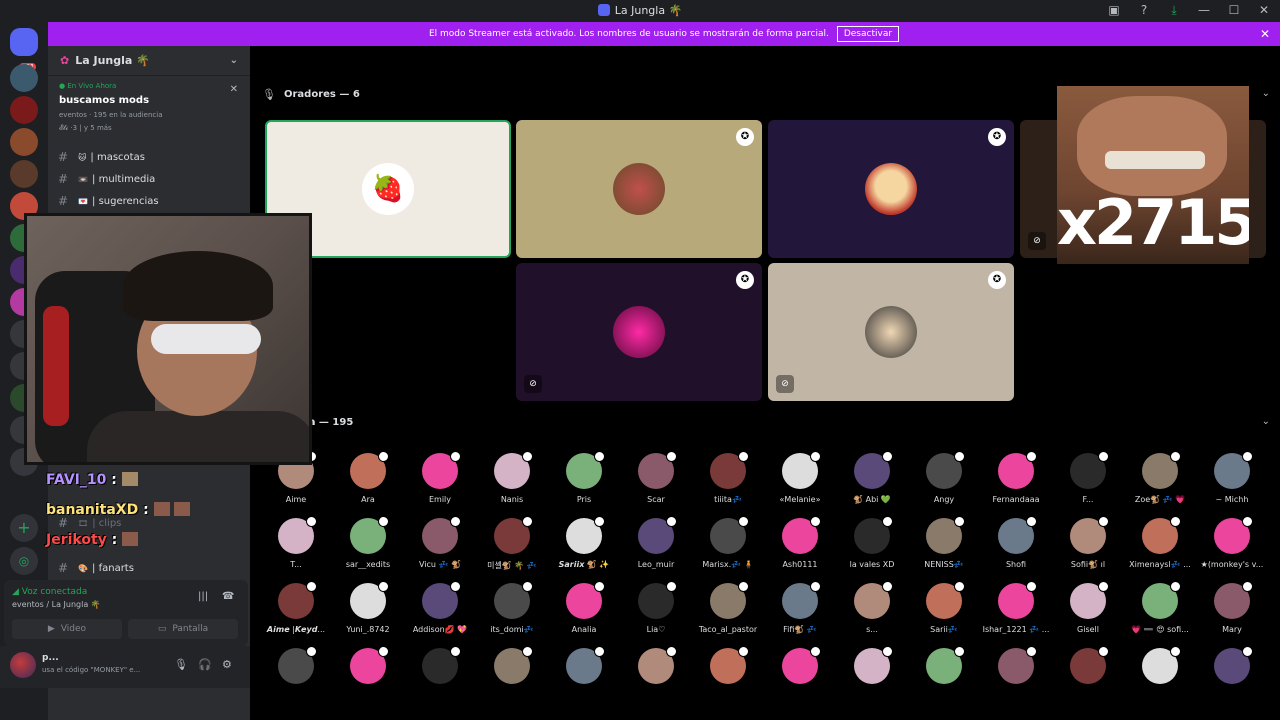 The height and width of the screenshot is (720, 1280). What do you see at coordinates (656, 614) in the screenshot?
I see `audience-member: Lia♡` at bounding box center [656, 614].